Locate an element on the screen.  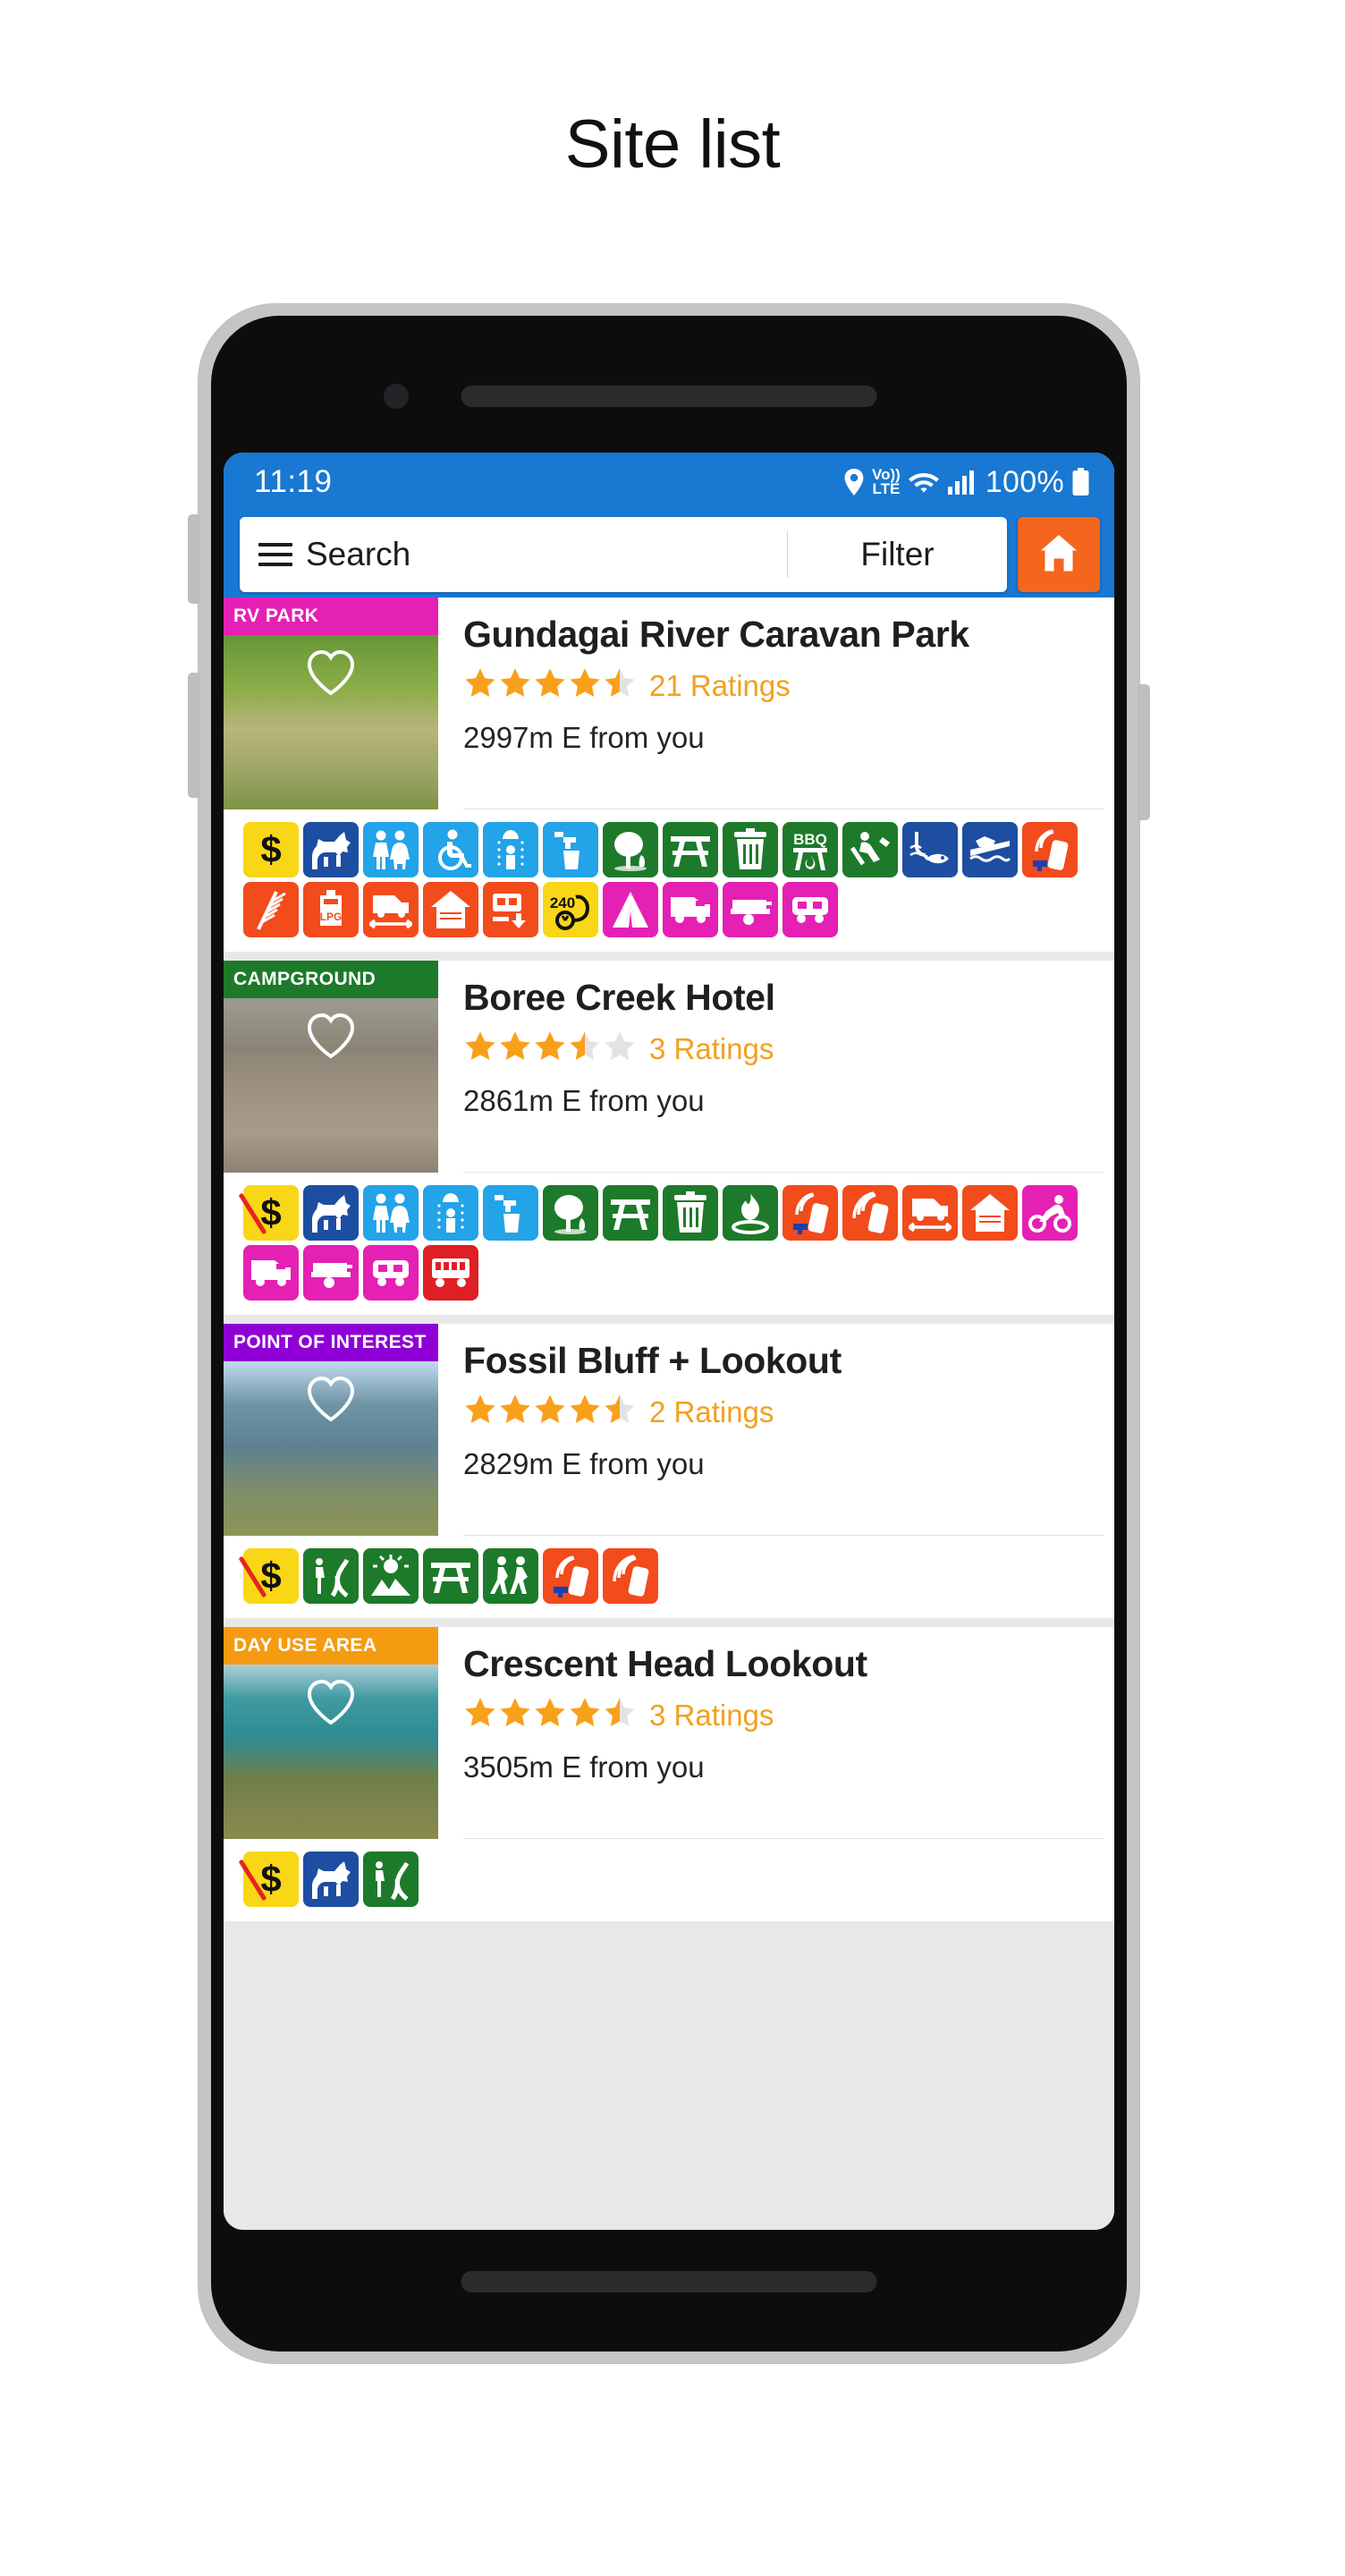
site-thumbnail: RV PARK is located at coordinates (331, 703).